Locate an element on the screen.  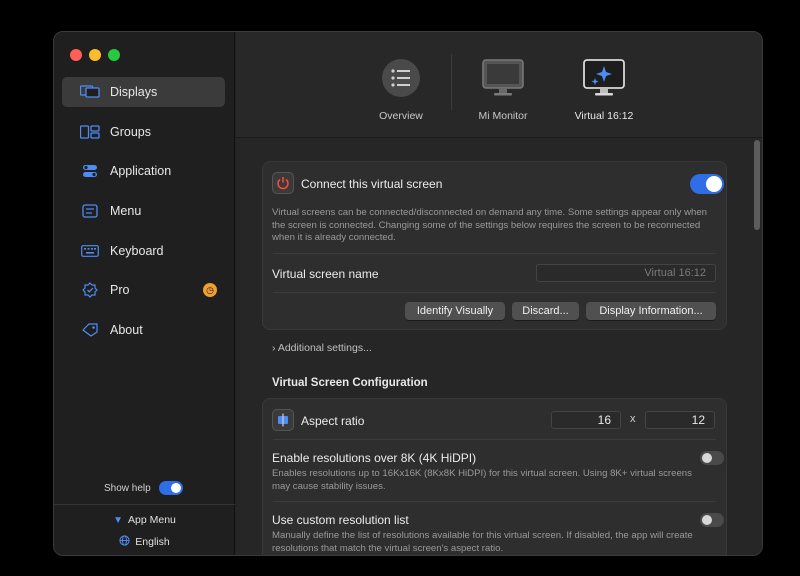
pro-clock-badge-icon: ◷ is located at coordinates (210, 290).